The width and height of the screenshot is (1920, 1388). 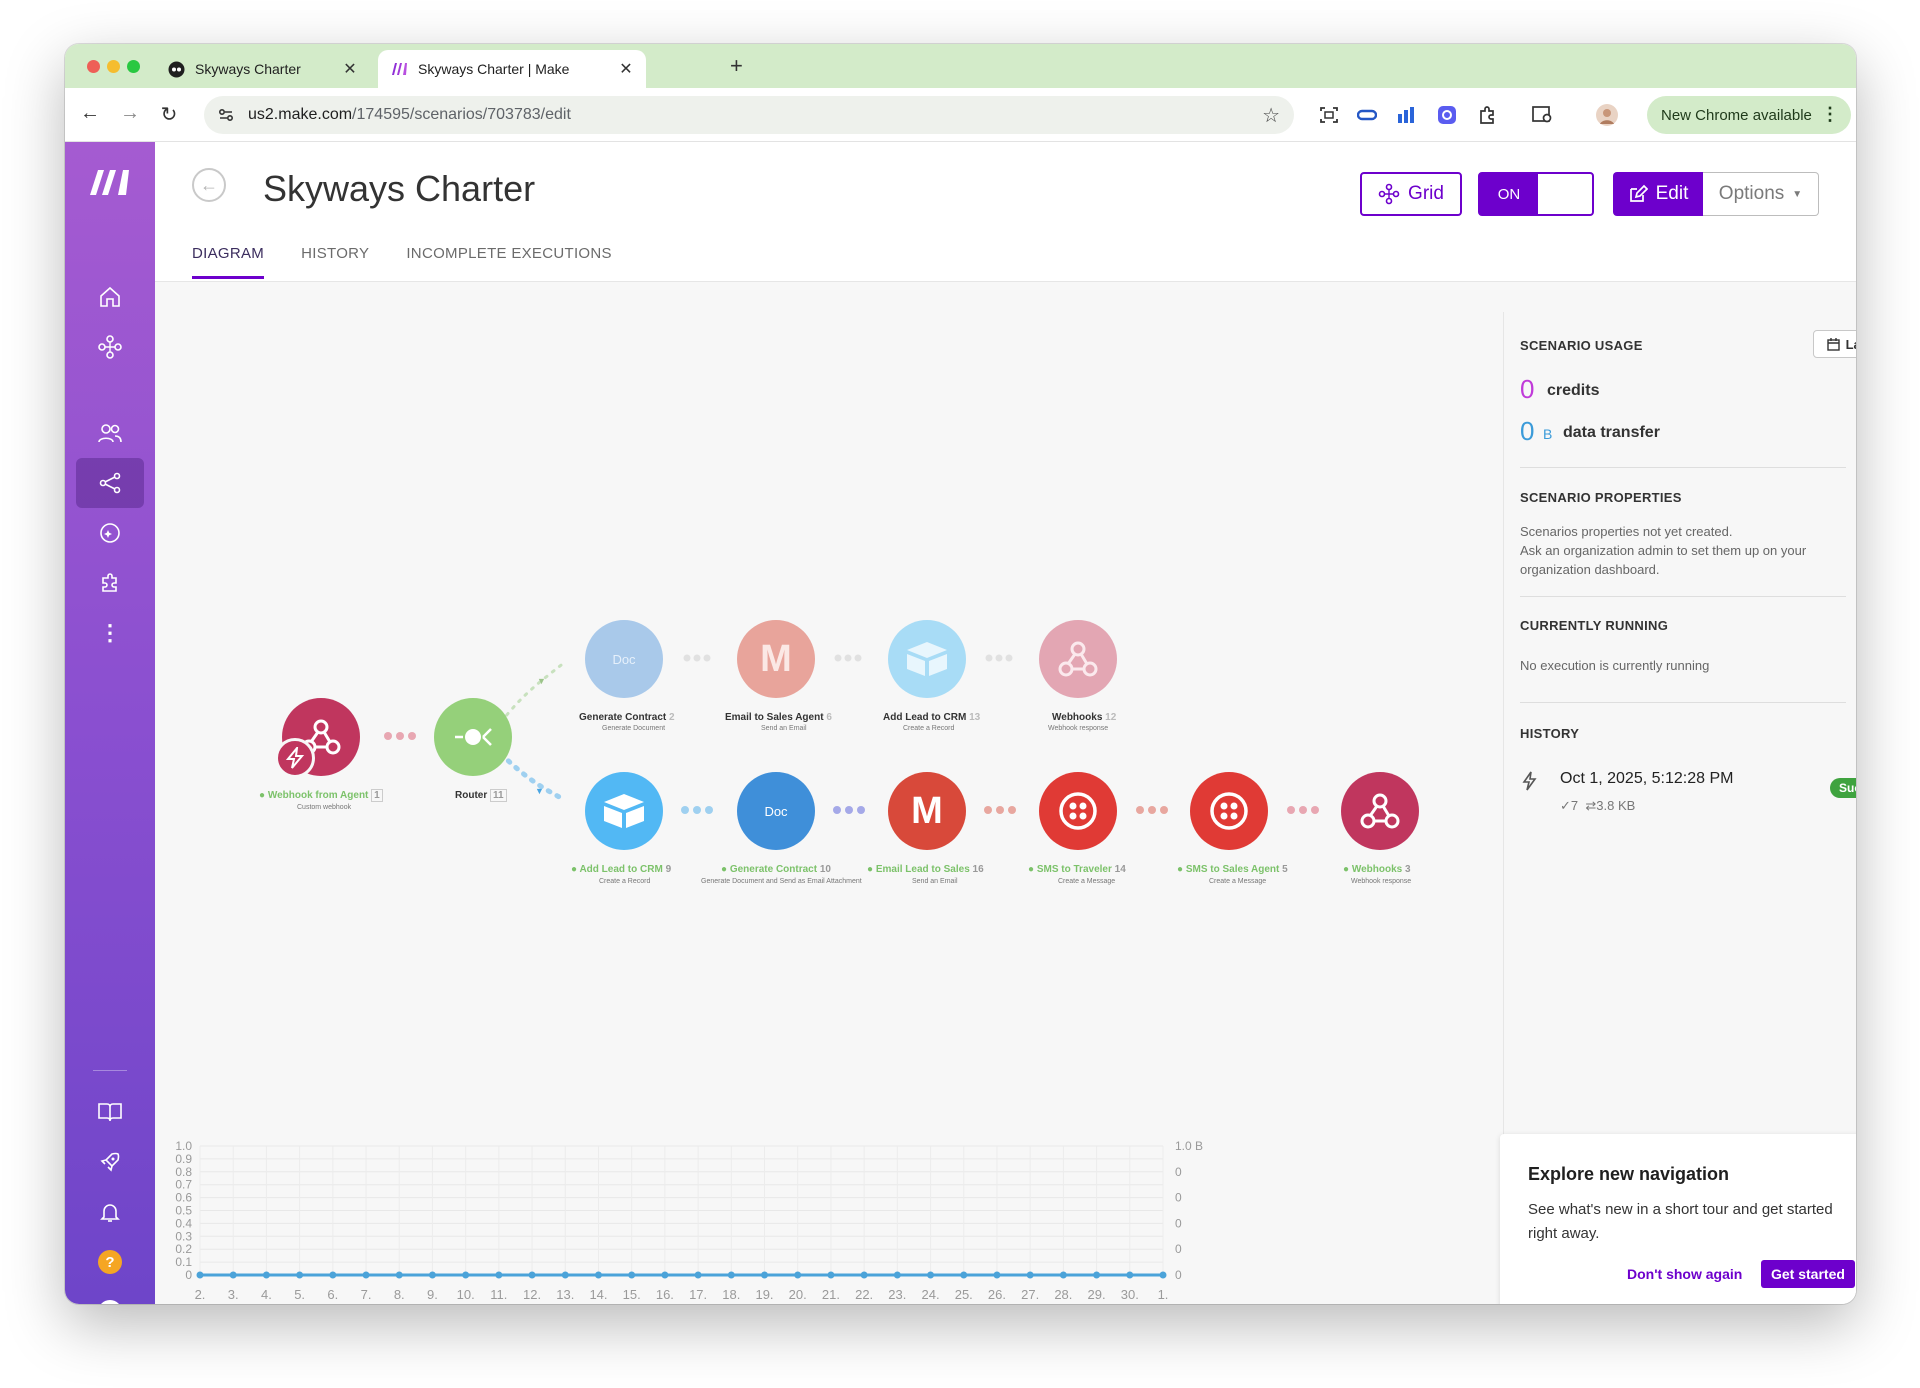 I want to click on chrome-update-button: New Chrome available ⋮, so click(x=1749, y=115).